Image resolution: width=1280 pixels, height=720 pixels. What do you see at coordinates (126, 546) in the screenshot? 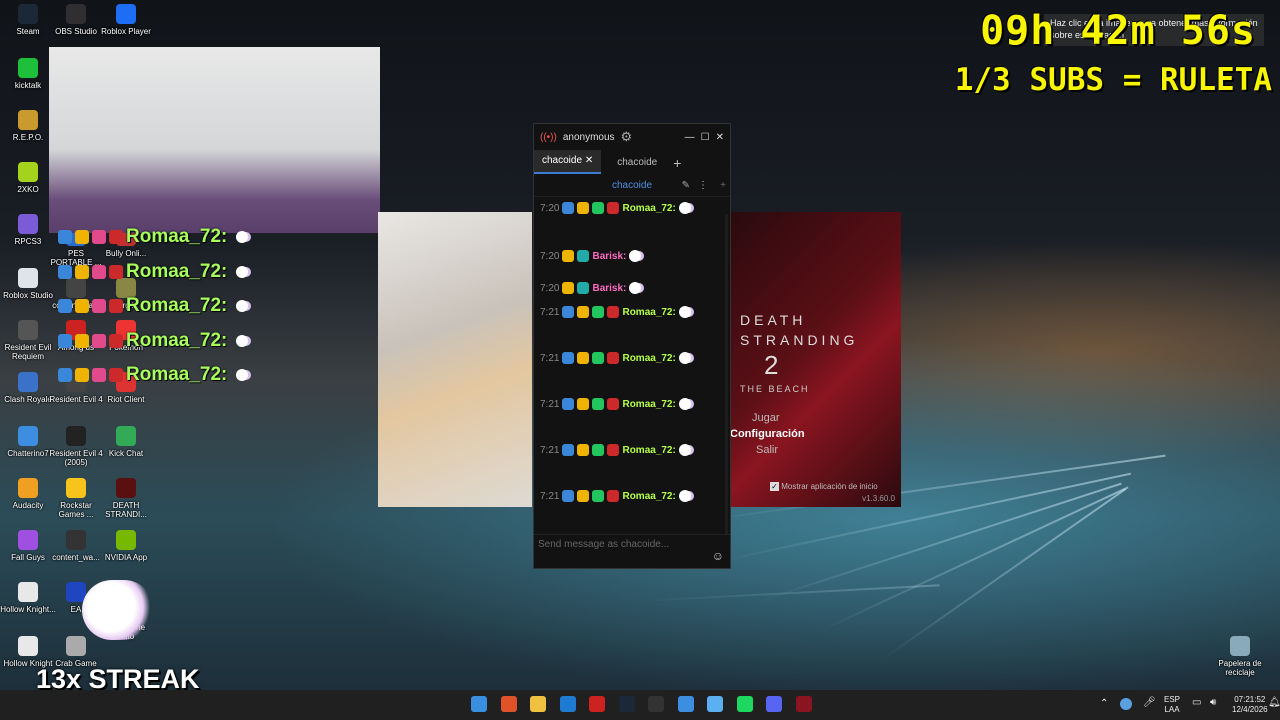
I see `desktop-icon: NVIDIA App` at bounding box center [126, 546].